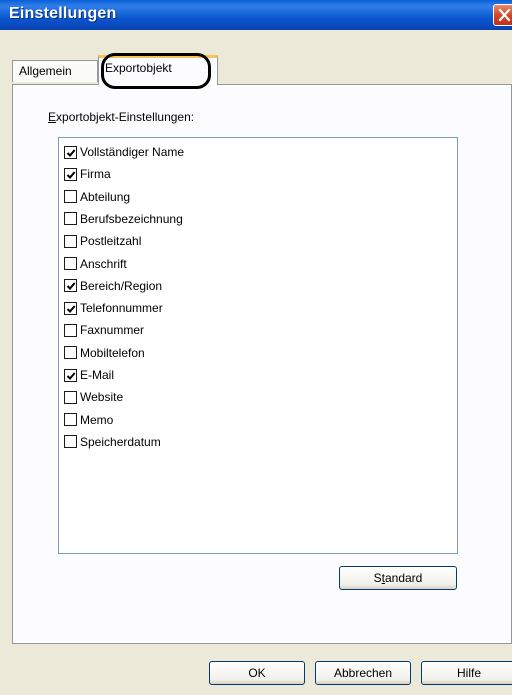  What do you see at coordinates (403, 578) in the screenshot?
I see `standard-label-b: andard` at bounding box center [403, 578].